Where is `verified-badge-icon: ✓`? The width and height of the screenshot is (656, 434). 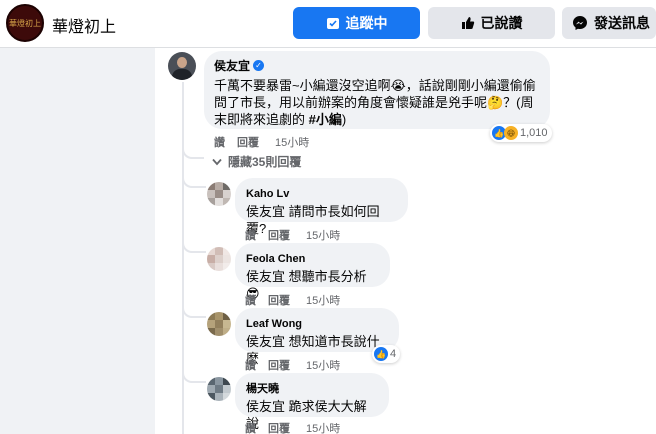
verified-badge-icon: ✓ is located at coordinates (259, 65).